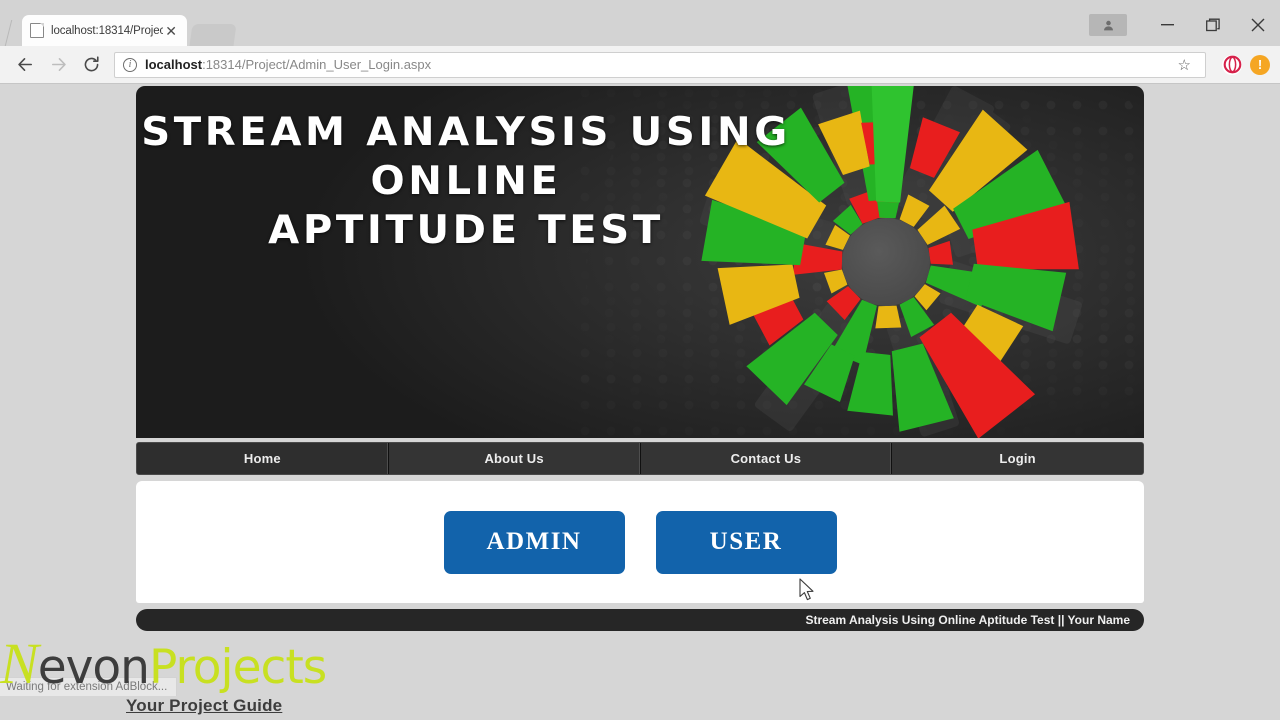 This screenshot has height=720, width=1280. I want to click on banner-title-line-2: APTITUDE TEST, so click(466, 230).